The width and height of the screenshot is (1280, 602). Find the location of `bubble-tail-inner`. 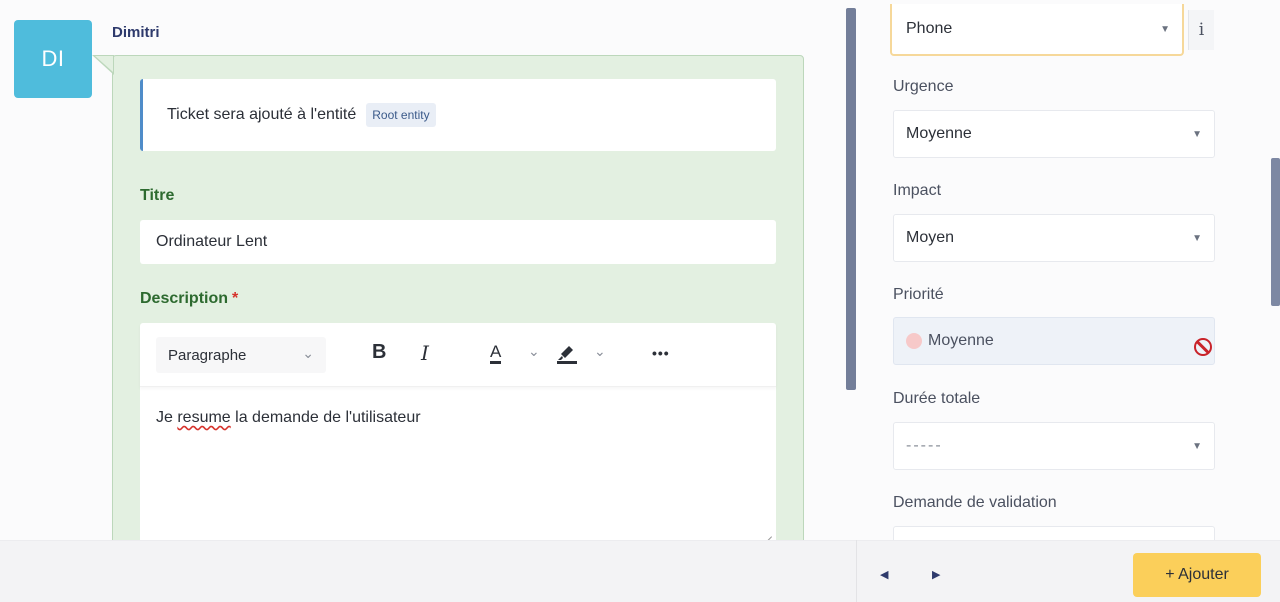

bubble-tail-inner is located at coordinates (104, 64).